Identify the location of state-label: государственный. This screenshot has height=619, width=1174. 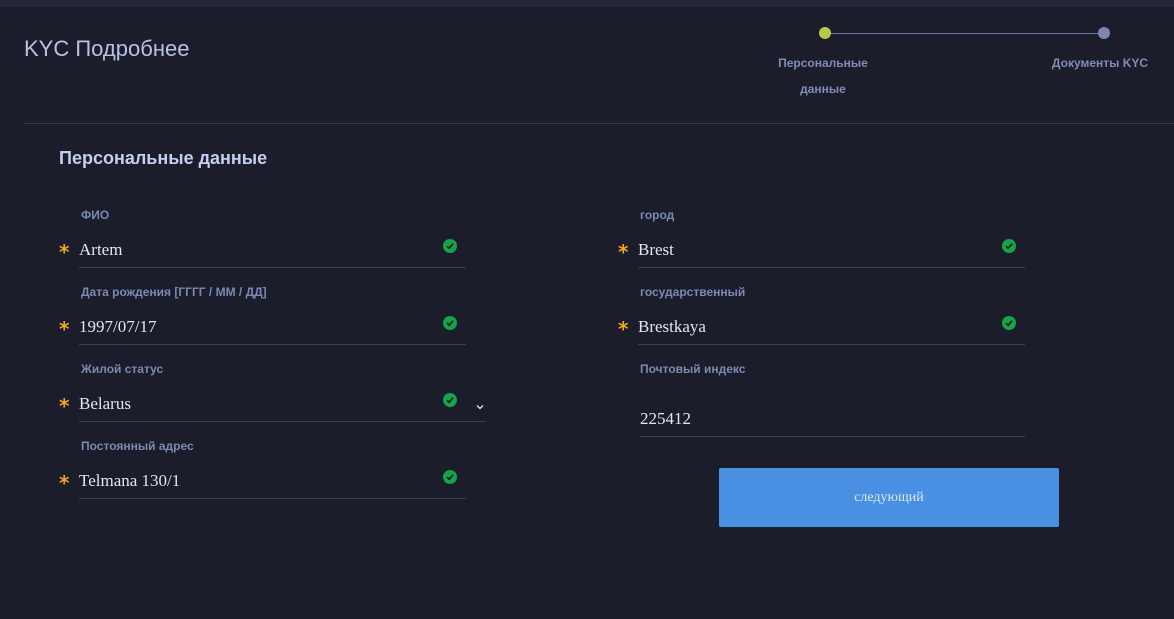
(693, 292).